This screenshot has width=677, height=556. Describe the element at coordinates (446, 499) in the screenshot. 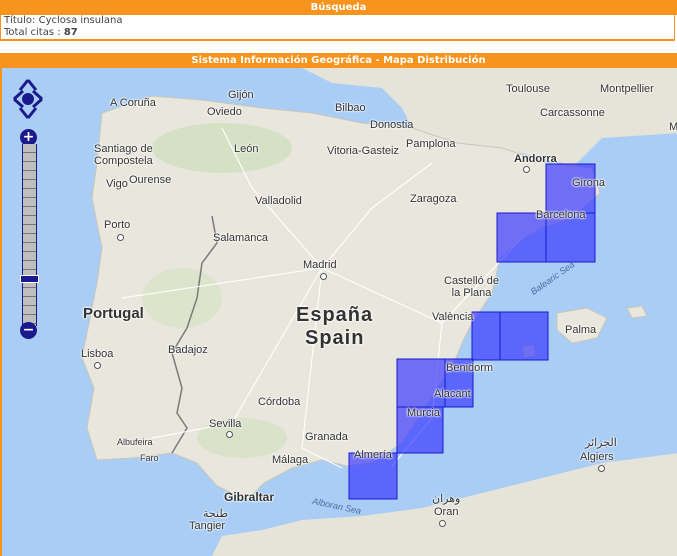

I see `city-oran-ar: وهران` at that location.